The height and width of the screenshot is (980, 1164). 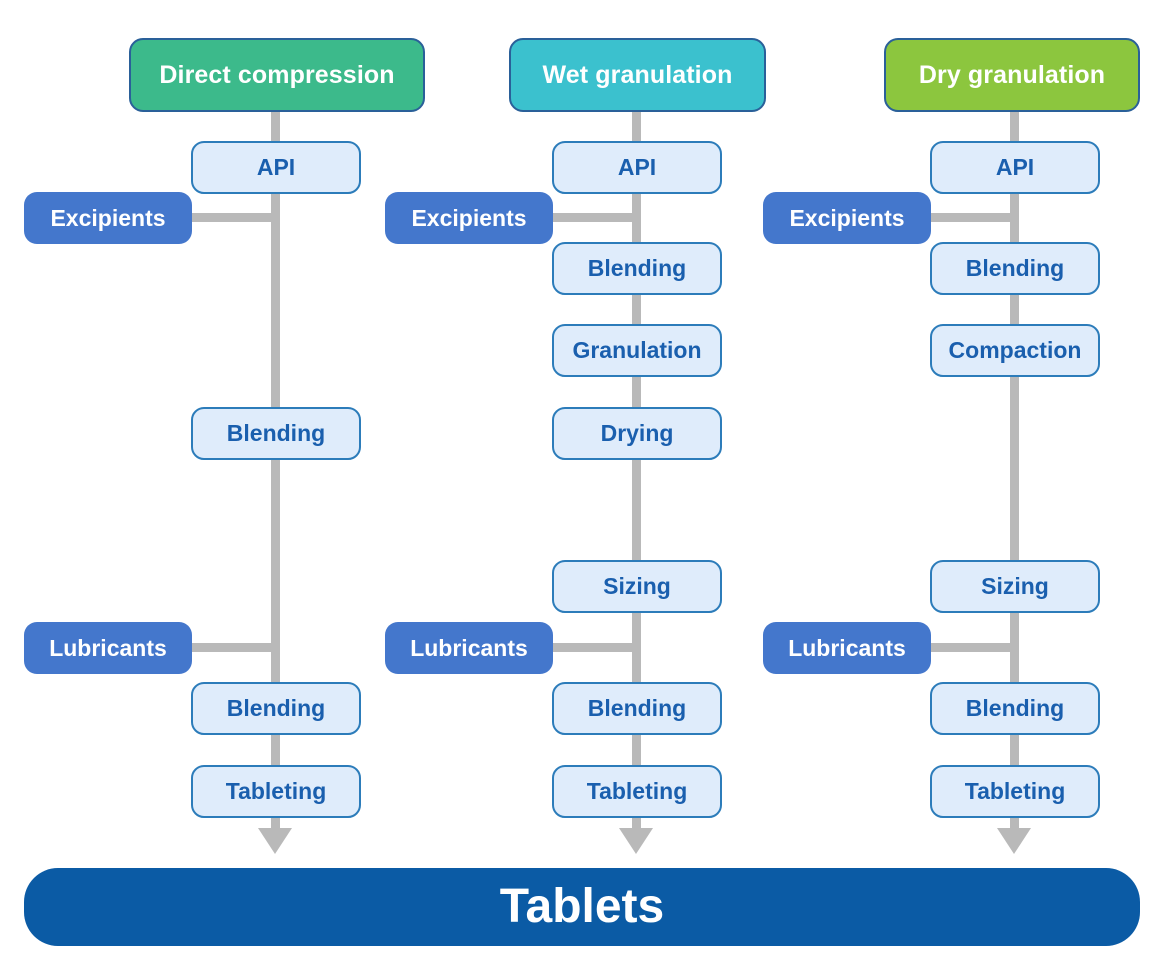 What do you see at coordinates (1015, 708) in the screenshot?
I see `step-dry-granulation-blending-2: Blending` at bounding box center [1015, 708].